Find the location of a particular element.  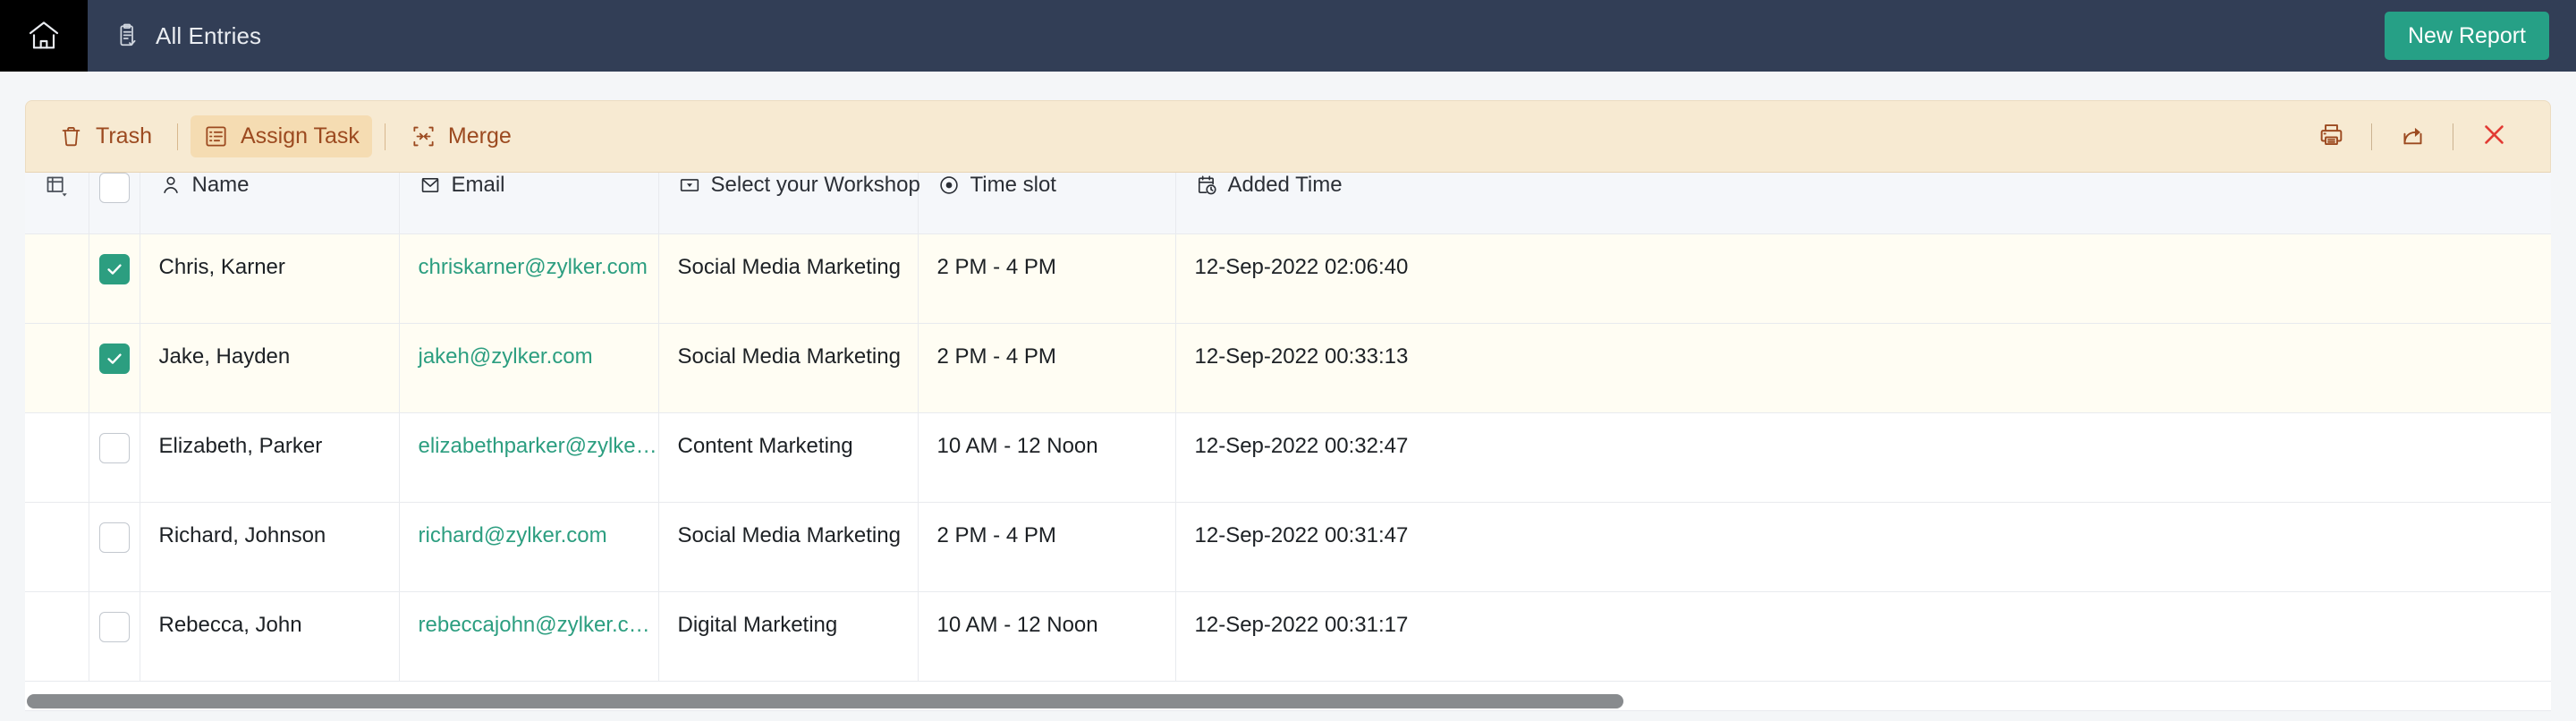

cell-name: Jake, Hayden is located at coordinates (270, 368).